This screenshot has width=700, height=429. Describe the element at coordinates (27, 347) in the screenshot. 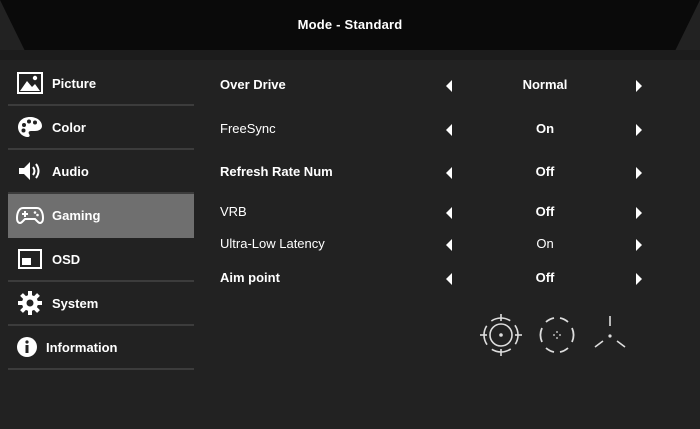

I see `info-icon` at that location.